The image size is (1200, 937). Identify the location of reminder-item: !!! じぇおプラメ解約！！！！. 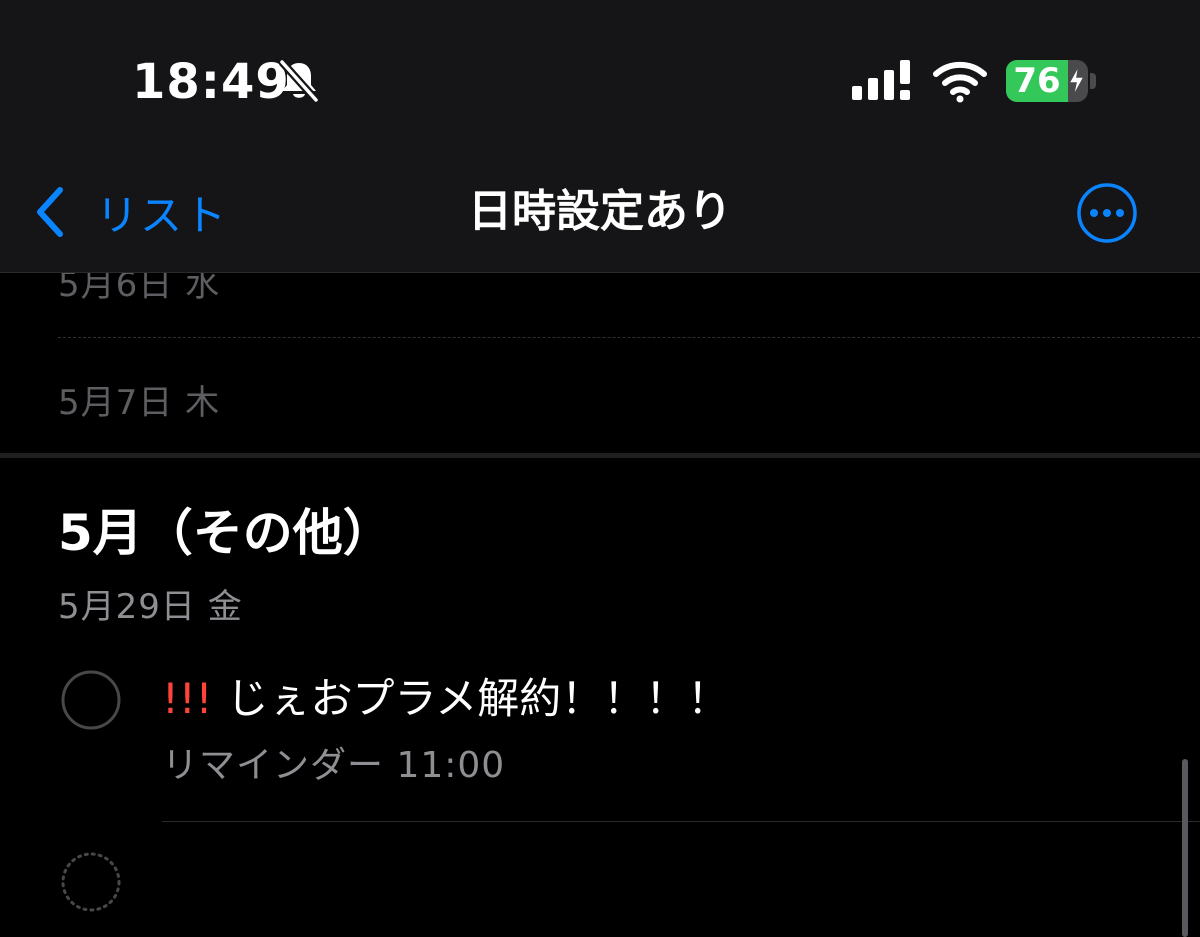
(445, 699).